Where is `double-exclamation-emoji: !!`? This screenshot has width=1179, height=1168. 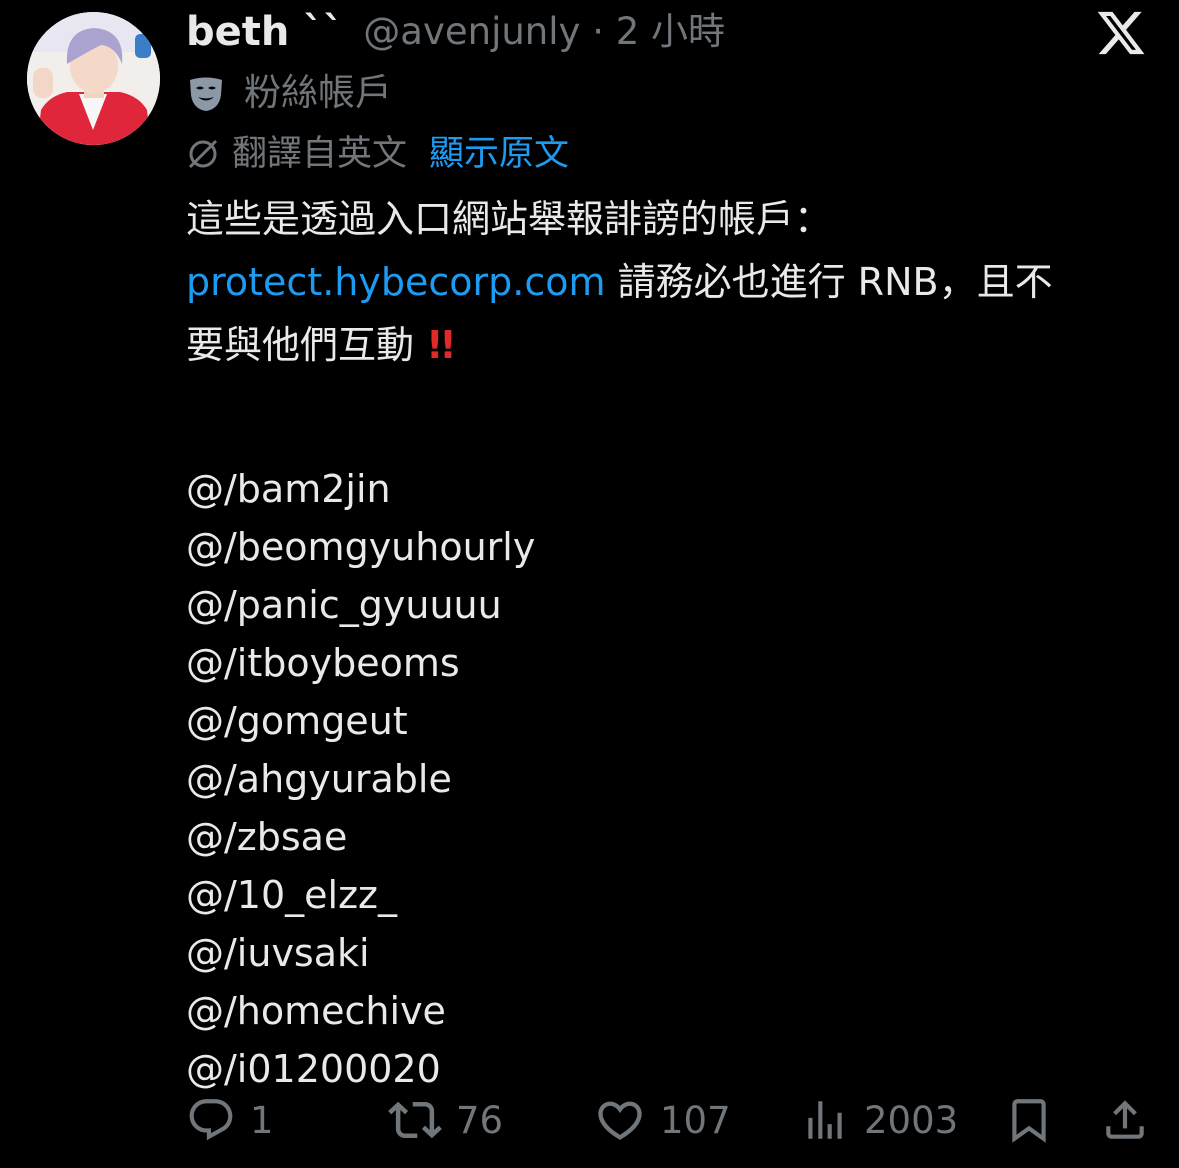 double-exclamation-emoji: !! is located at coordinates (441, 345).